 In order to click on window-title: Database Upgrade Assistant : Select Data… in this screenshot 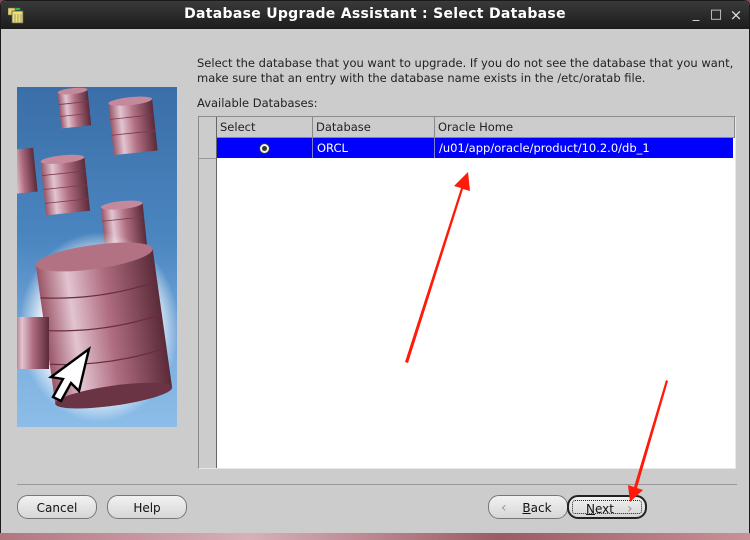, I will do `click(375, 14)`.